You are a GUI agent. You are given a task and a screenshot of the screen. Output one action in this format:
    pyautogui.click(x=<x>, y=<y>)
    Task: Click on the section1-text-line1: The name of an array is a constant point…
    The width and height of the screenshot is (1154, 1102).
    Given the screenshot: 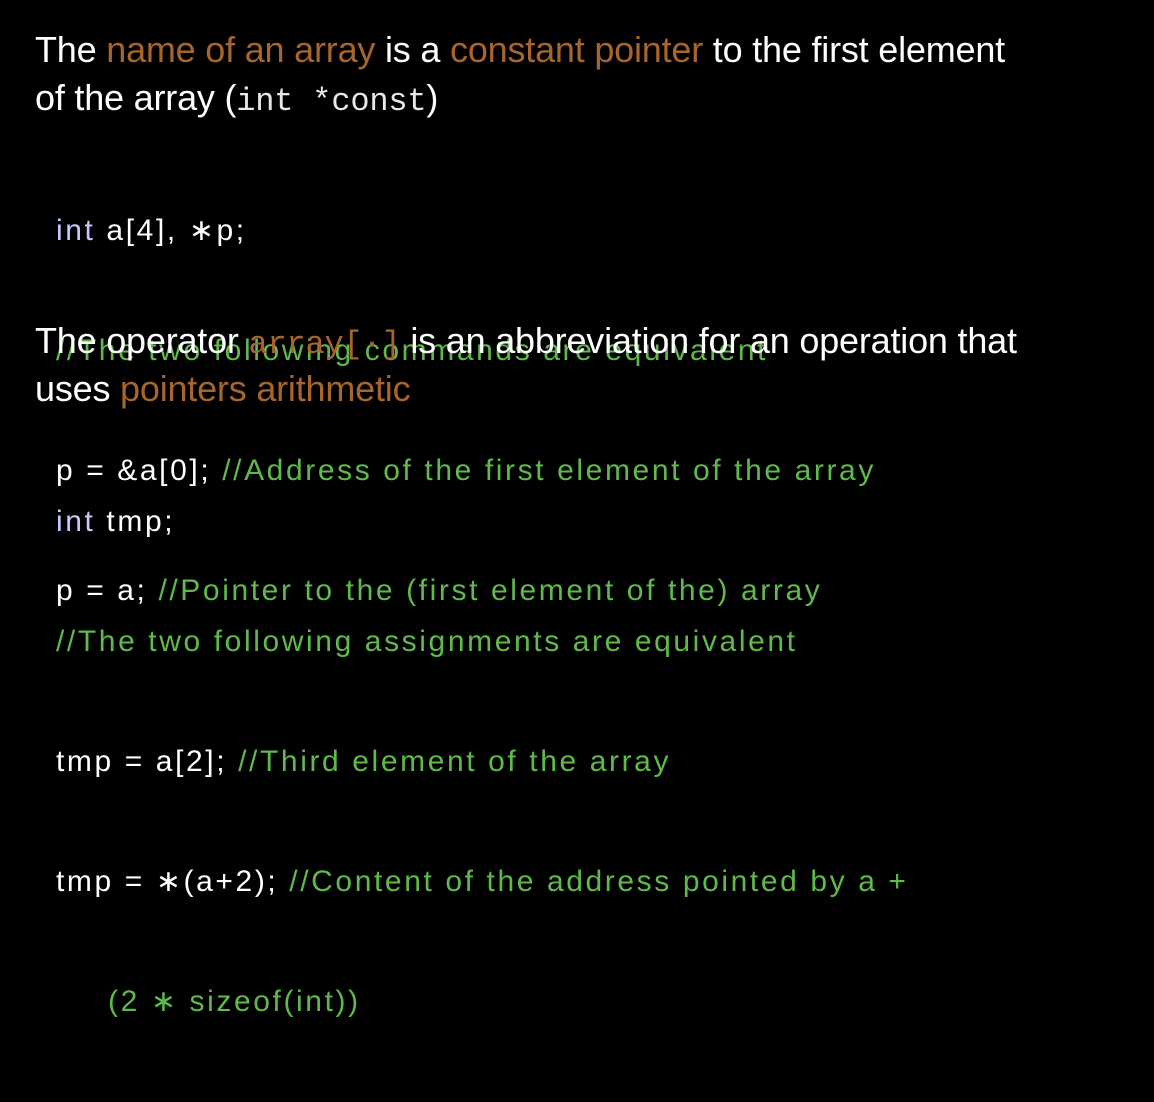 What is the action you would take?
    pyautogui.click(x=520, y=50)
    